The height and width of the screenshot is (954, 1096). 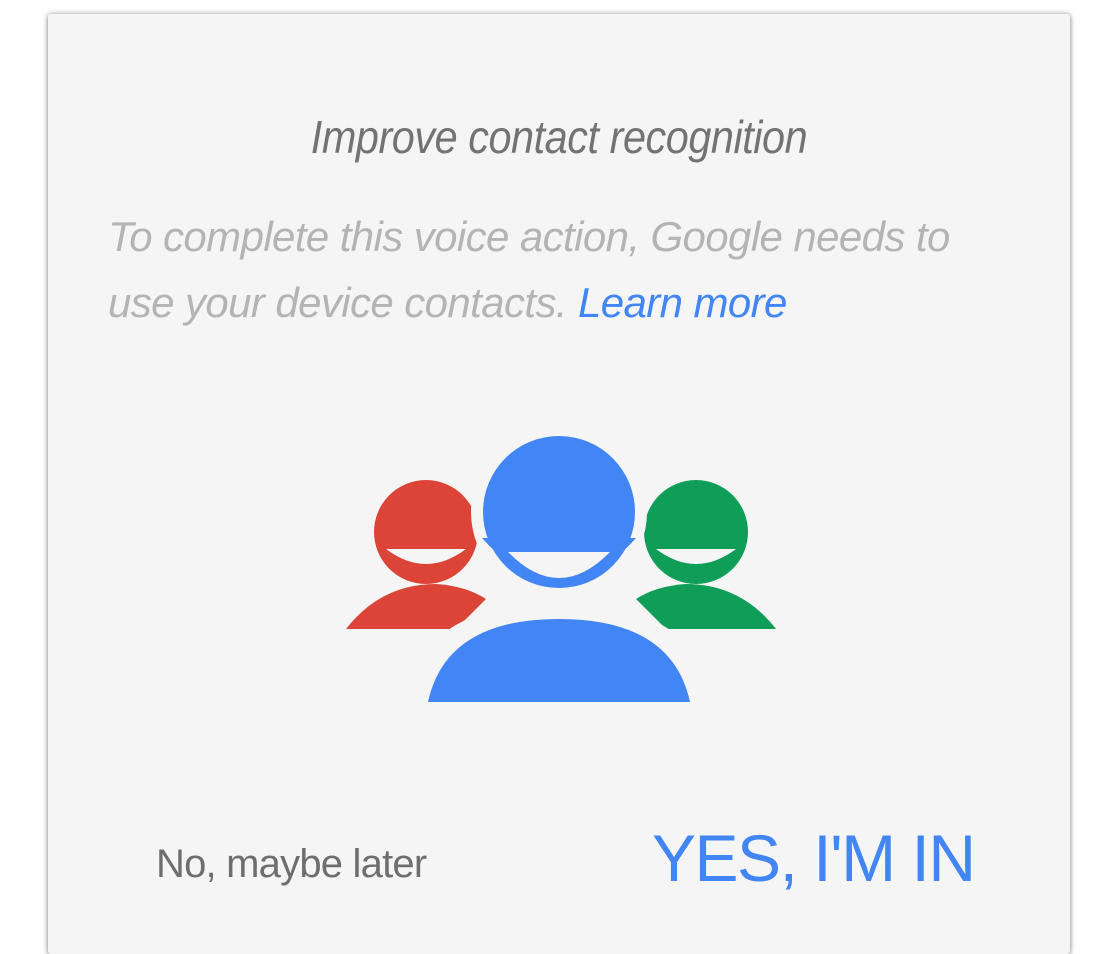 I want to click on accept-button: YES, I'M IN, so click(x=814, y=858).